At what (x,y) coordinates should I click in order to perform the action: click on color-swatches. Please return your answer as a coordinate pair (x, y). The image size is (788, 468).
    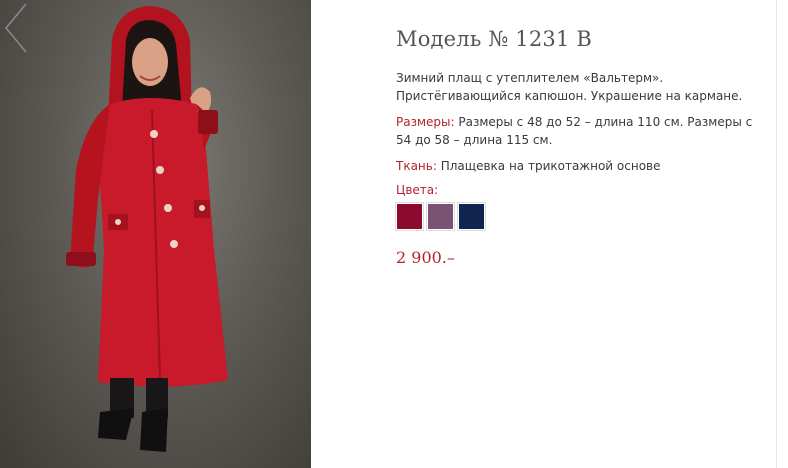
    Looking at the image, I should click on (582, 216).